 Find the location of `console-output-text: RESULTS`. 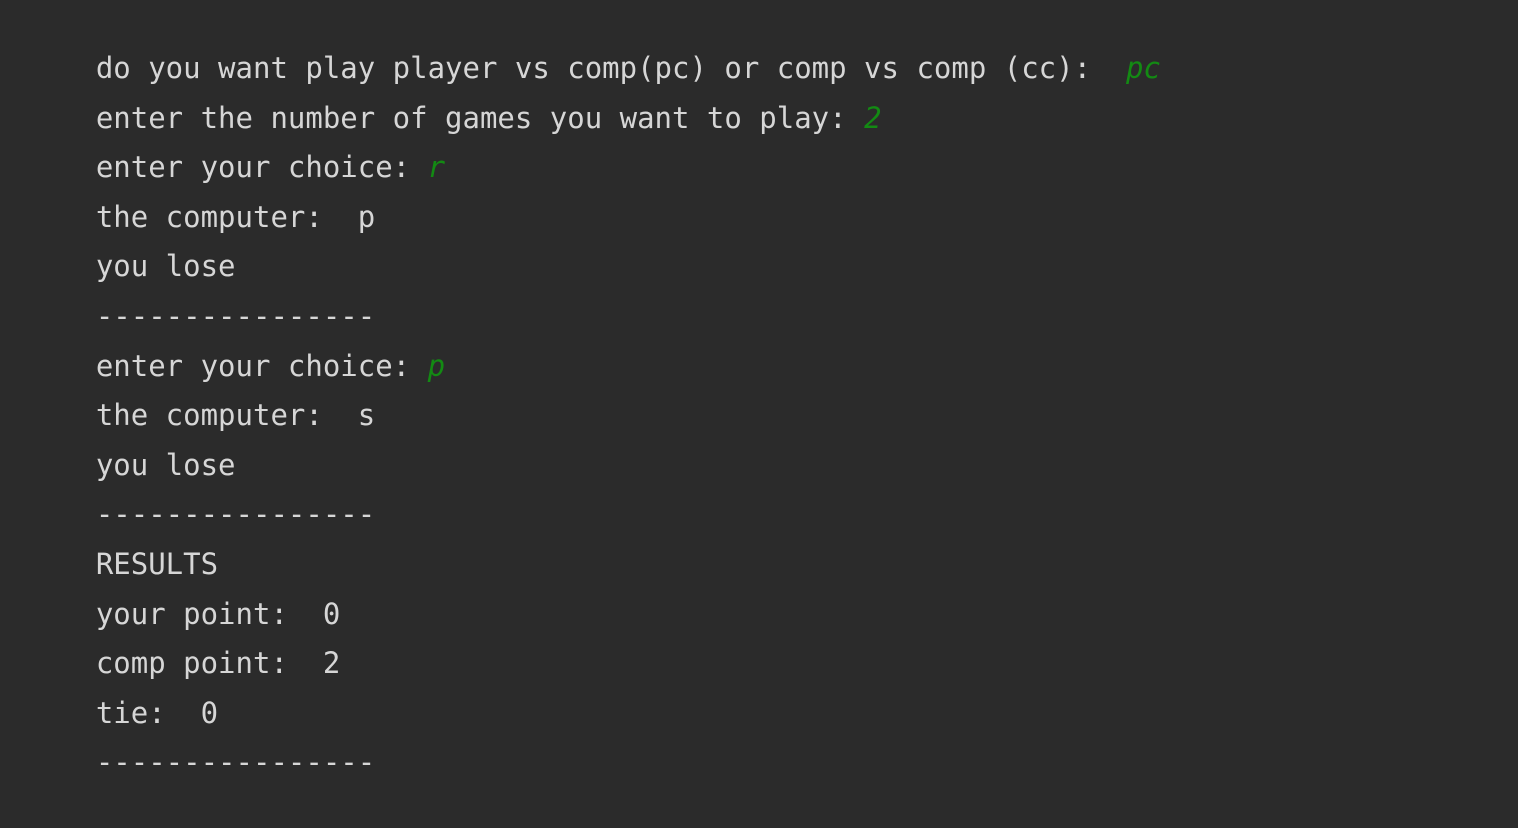

console-output-text: RESULTS is located at coordinates (157, 563).